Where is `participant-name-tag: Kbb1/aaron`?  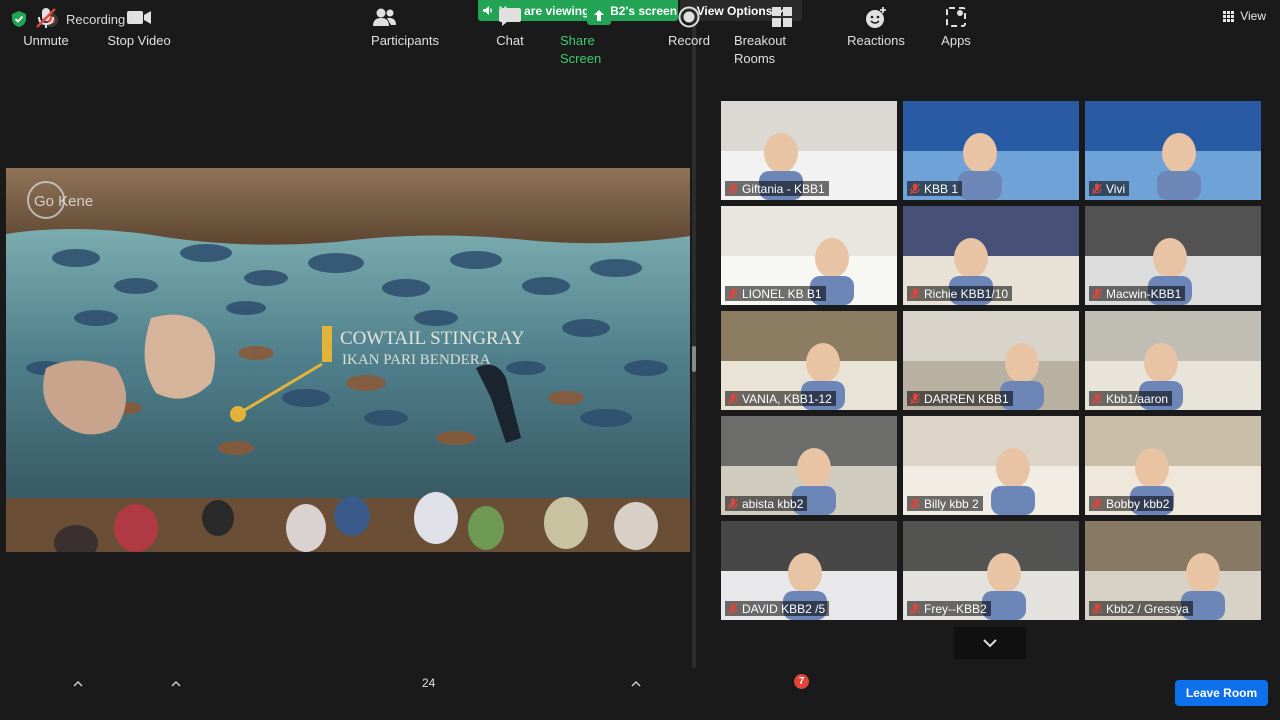 participant-name-tag: Kbb1/aaron is located at coordinates (1131, 398).